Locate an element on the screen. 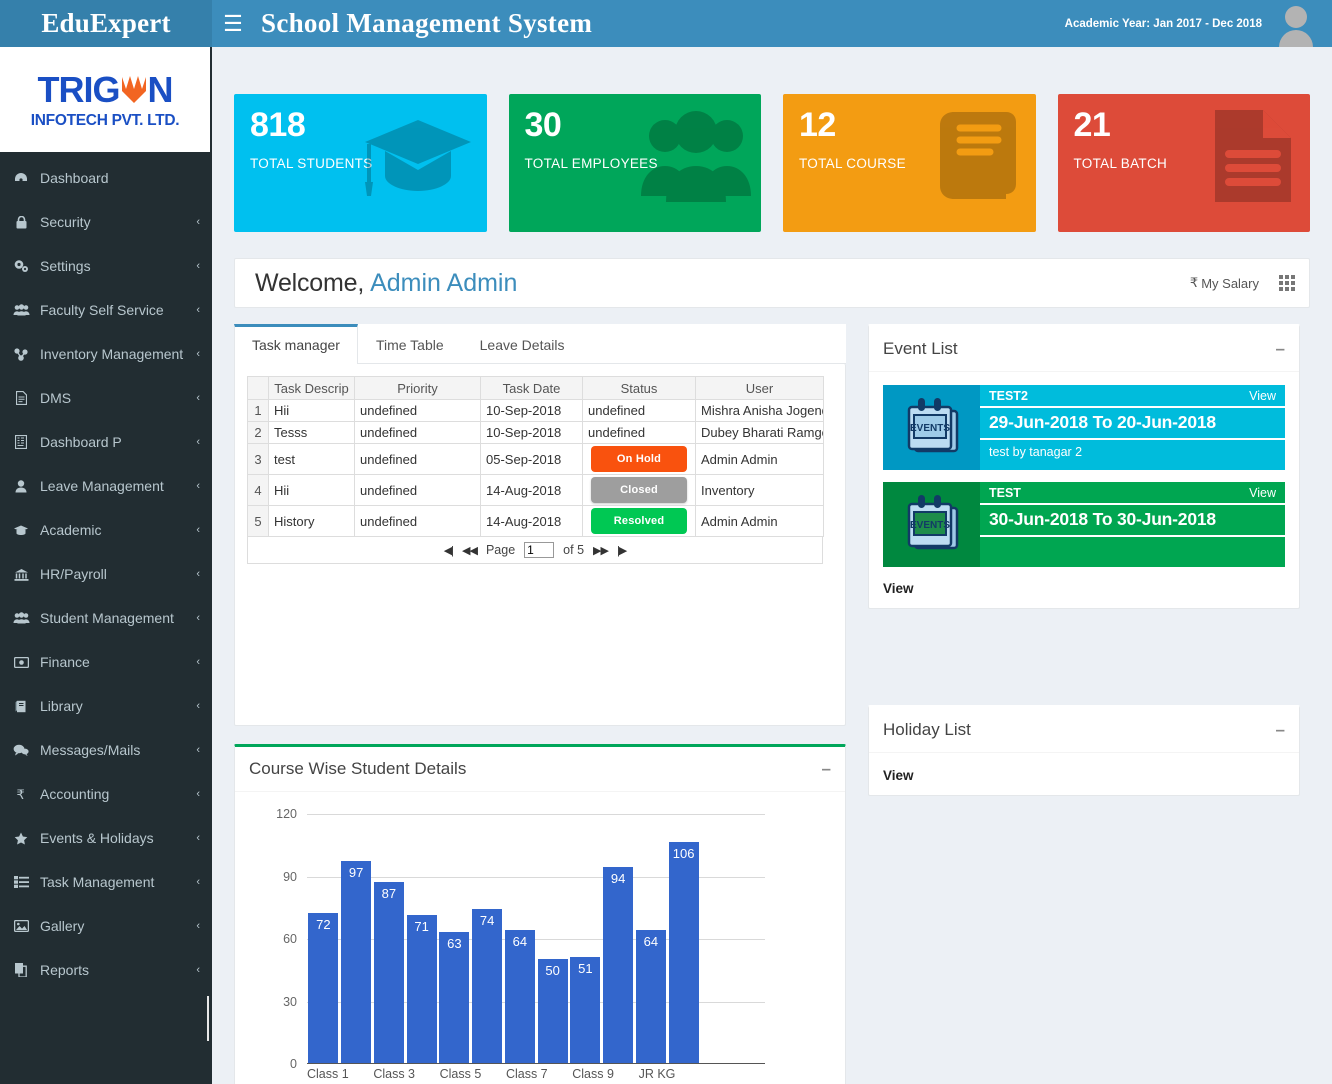 Image resolution: width=1332 pixels, height=1084 pixels. tab-task-manager: Task manager is located at coordinates (296, 344).